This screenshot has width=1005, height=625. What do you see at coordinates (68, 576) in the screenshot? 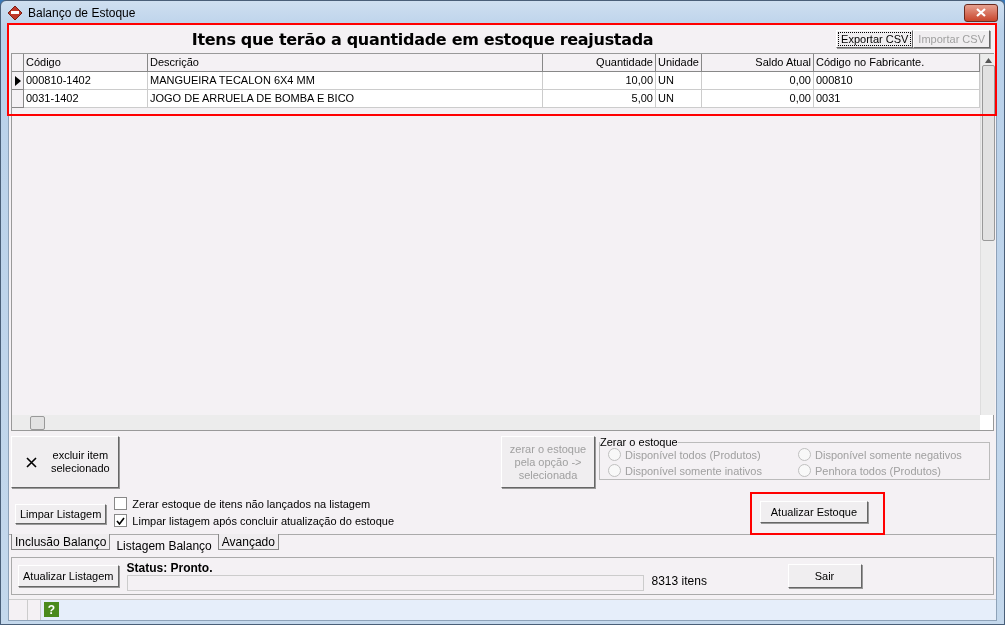
I see `refresh-list-button: Atualizar Listagem` at bounding box center [68, 576].